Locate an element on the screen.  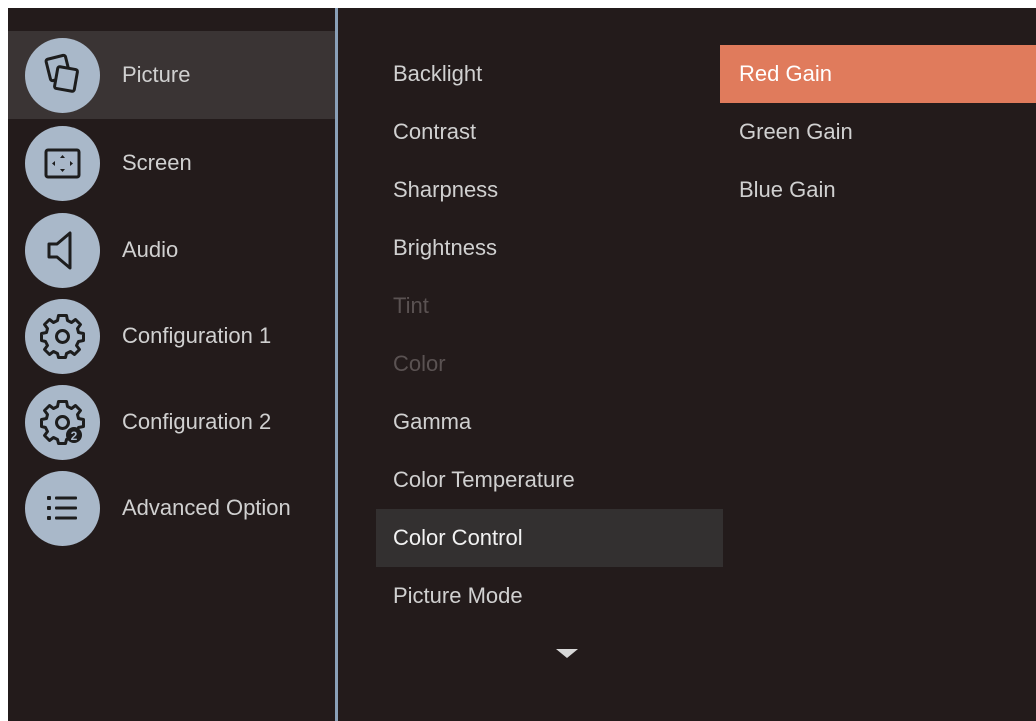
speaker-icon is located at coordinates (62, 250).